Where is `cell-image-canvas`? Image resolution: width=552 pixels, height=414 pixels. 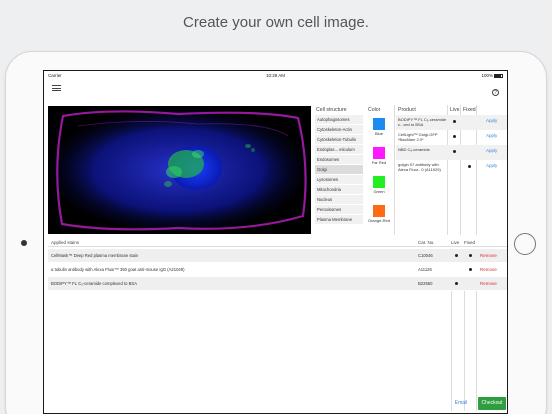 cell-image-canvas is located at coordinates (179, 170).